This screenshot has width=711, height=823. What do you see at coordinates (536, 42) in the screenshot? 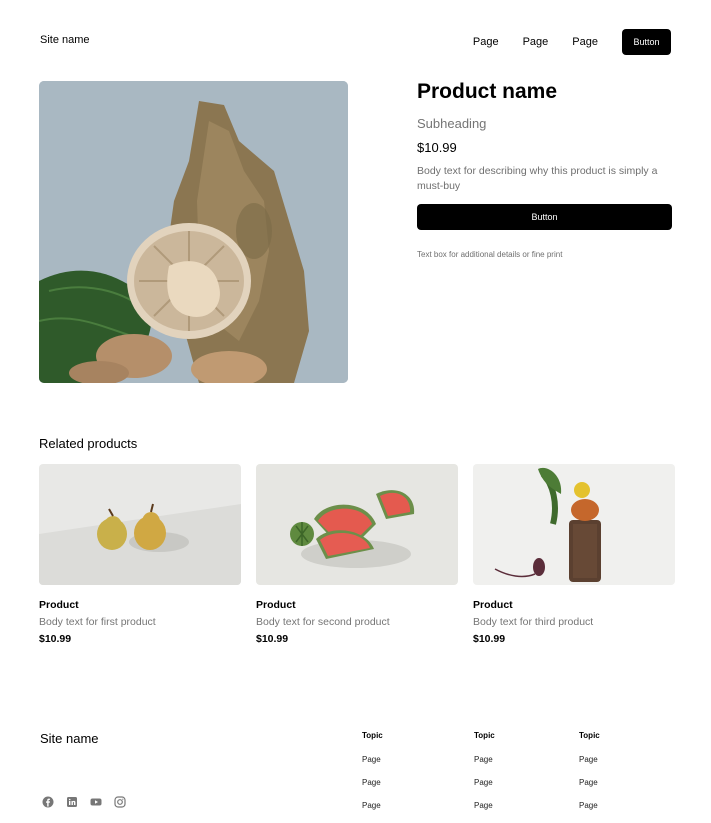
I see `nav-link-2: Page` at bounding box center [536, 42].